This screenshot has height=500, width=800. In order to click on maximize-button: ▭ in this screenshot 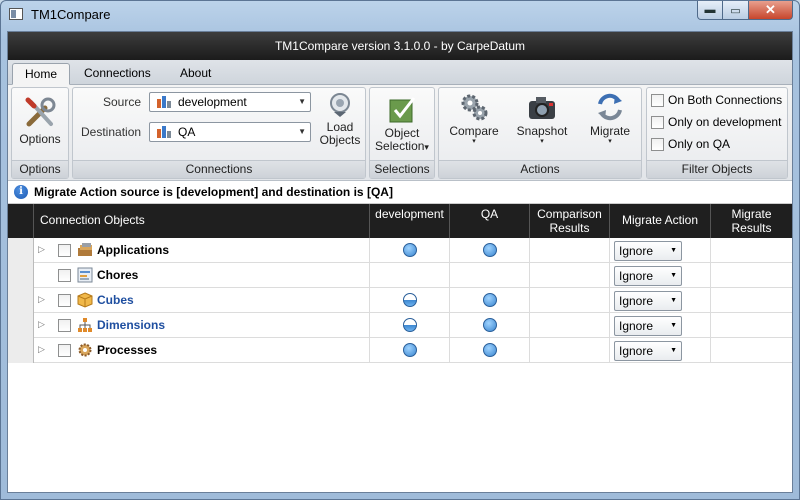, I will do `click(736, 10)`.